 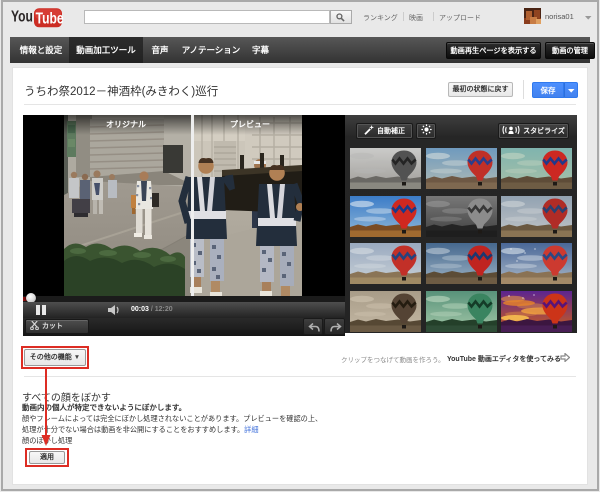 I want to click on svg-text: オリジナル, so click(x=126, y=124).